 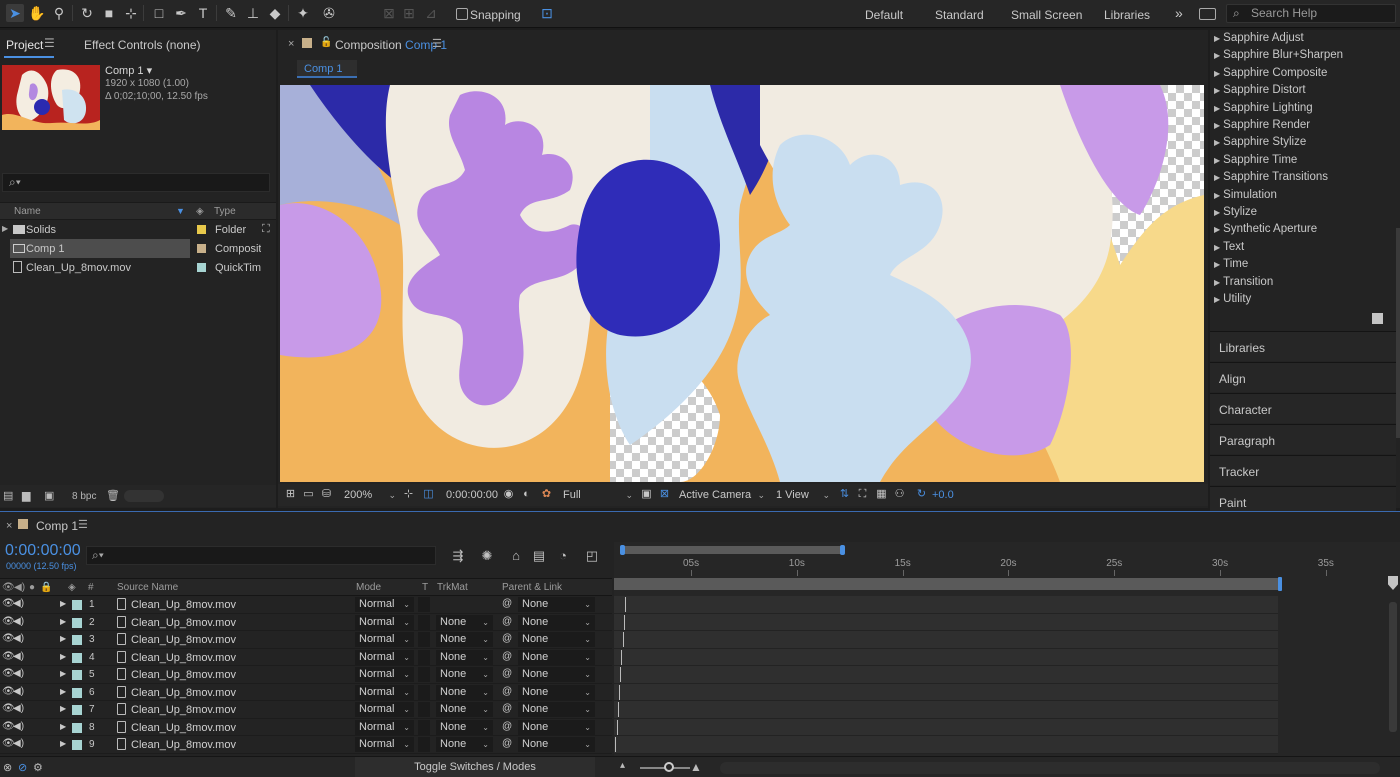 What do you see at coordinates (138, 248) in the screenshot?
I see `project-item-comp-1: Comp 1 Composition` at bounding box center [138, 248].